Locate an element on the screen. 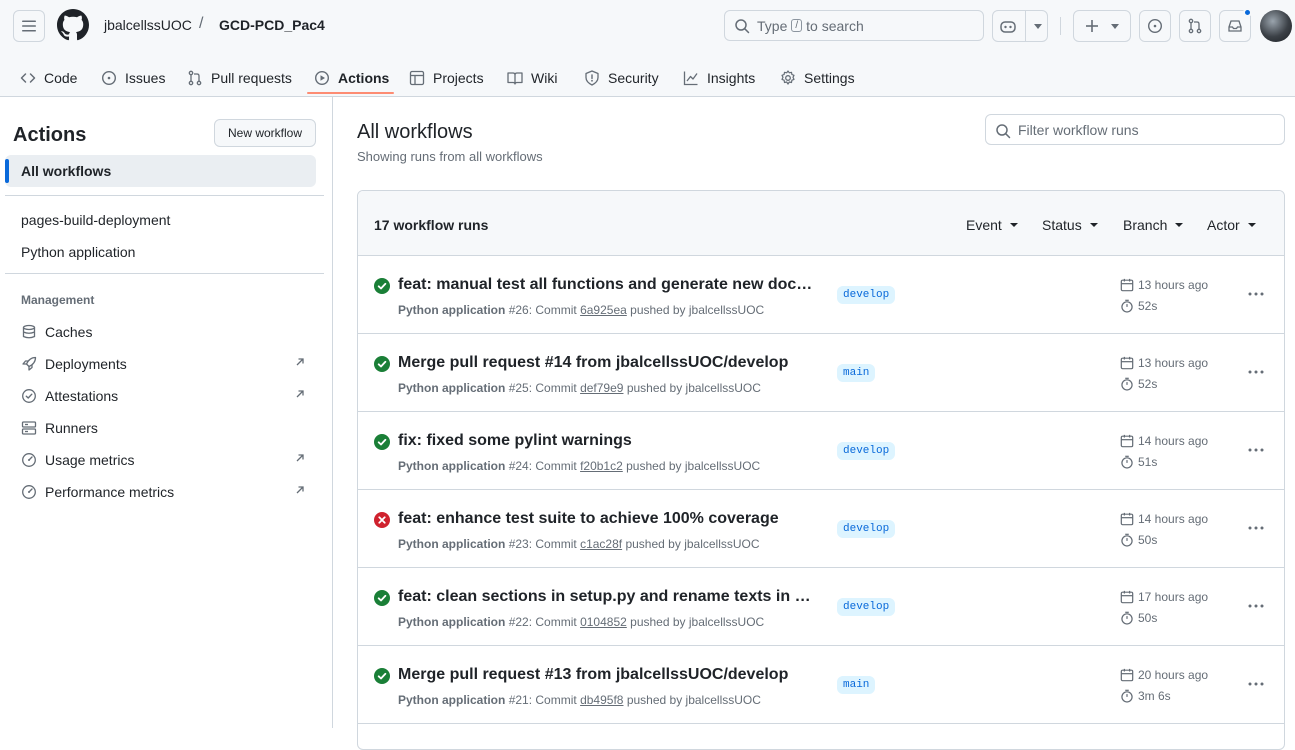 This screenshot has width=1295, height=750. event-filter-label: Event is located at coordinates (984, 225).